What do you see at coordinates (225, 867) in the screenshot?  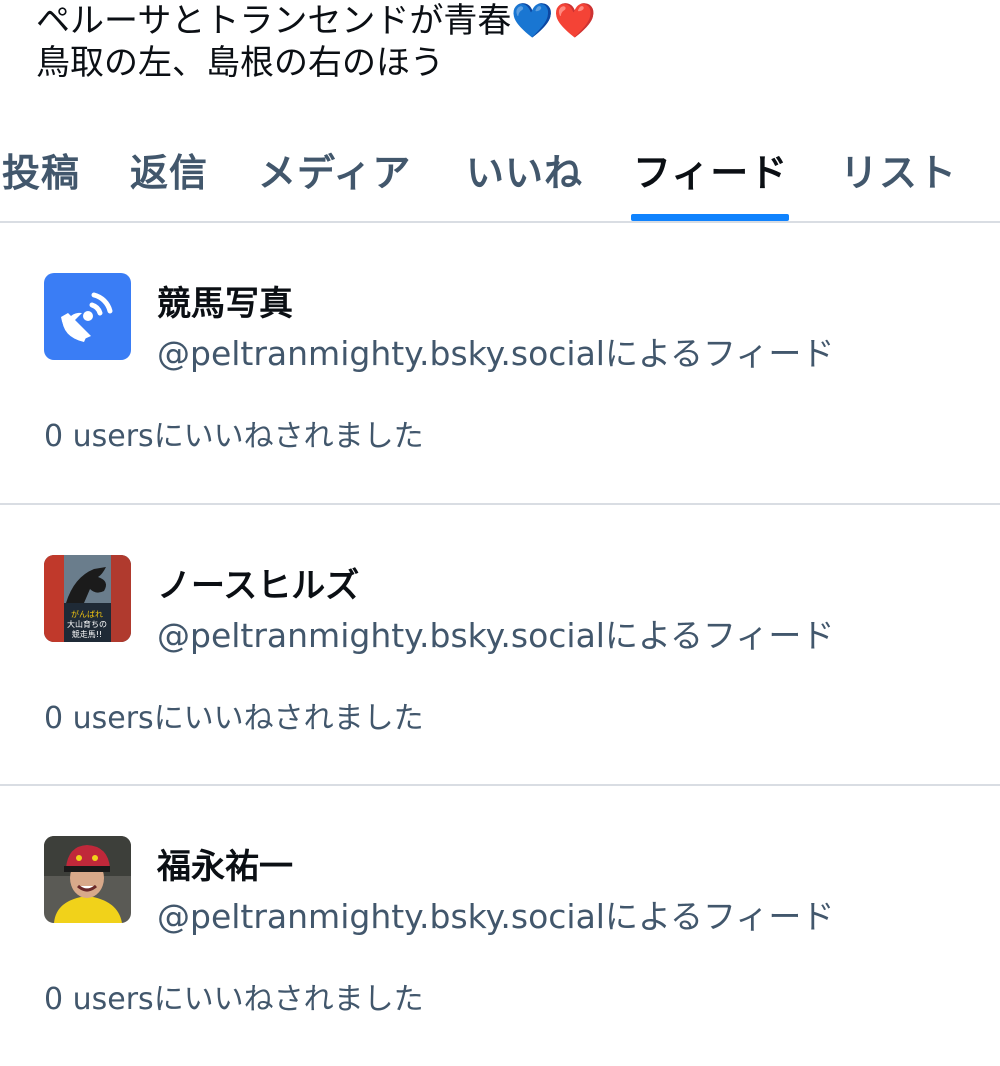 I see `feed-title: 福永祐一` at bounding box center [225, 867].